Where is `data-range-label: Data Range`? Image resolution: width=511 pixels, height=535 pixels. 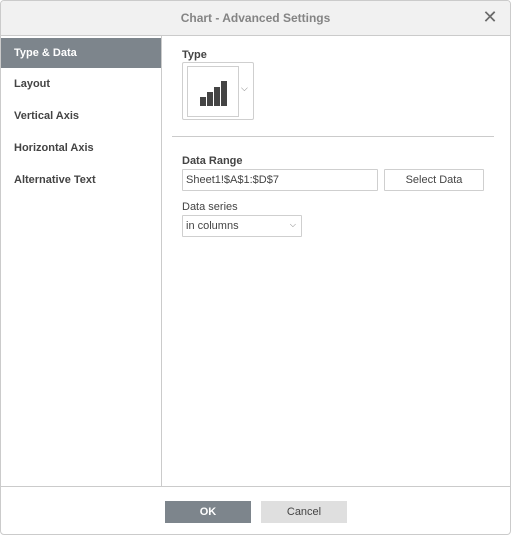
data-range-label: Data Range is located at coordinates (212, 161).